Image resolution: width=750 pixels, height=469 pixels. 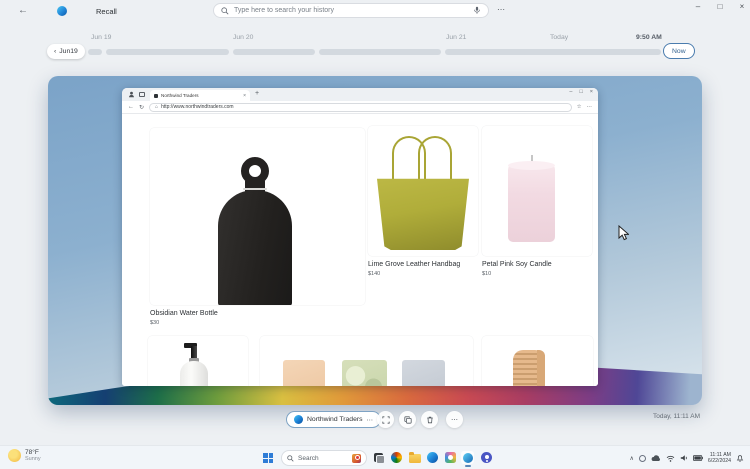 What do you see at coordinates (324, 458) in the screenshot?
I see `taskbar-search: Search` at bounding box center [324, 458].